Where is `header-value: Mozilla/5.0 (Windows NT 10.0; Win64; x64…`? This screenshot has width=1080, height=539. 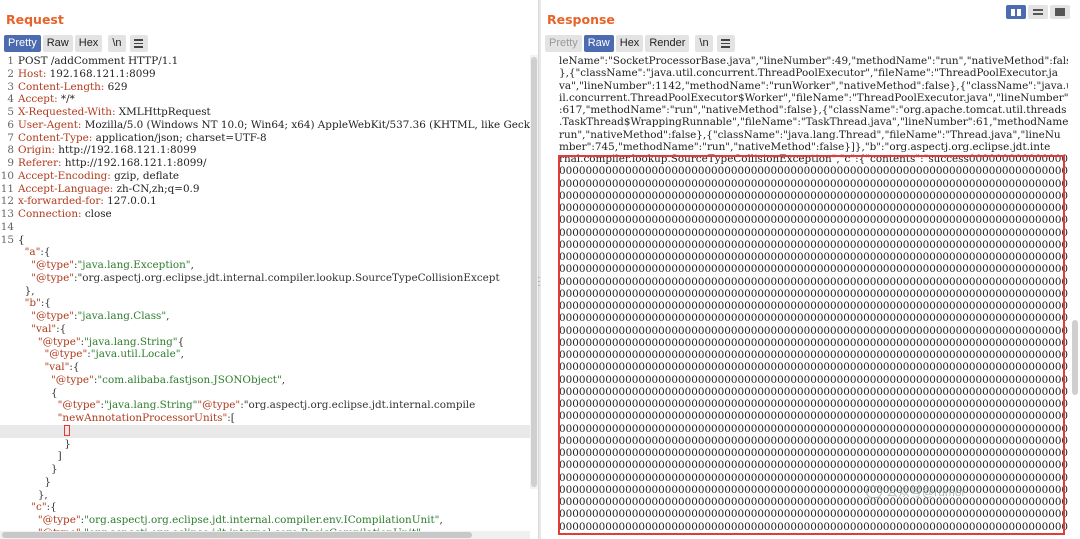
header-value: Mozilla/5.0 (Windows NT 10.0; Win64; x64… is located at coordinates (309, 124).